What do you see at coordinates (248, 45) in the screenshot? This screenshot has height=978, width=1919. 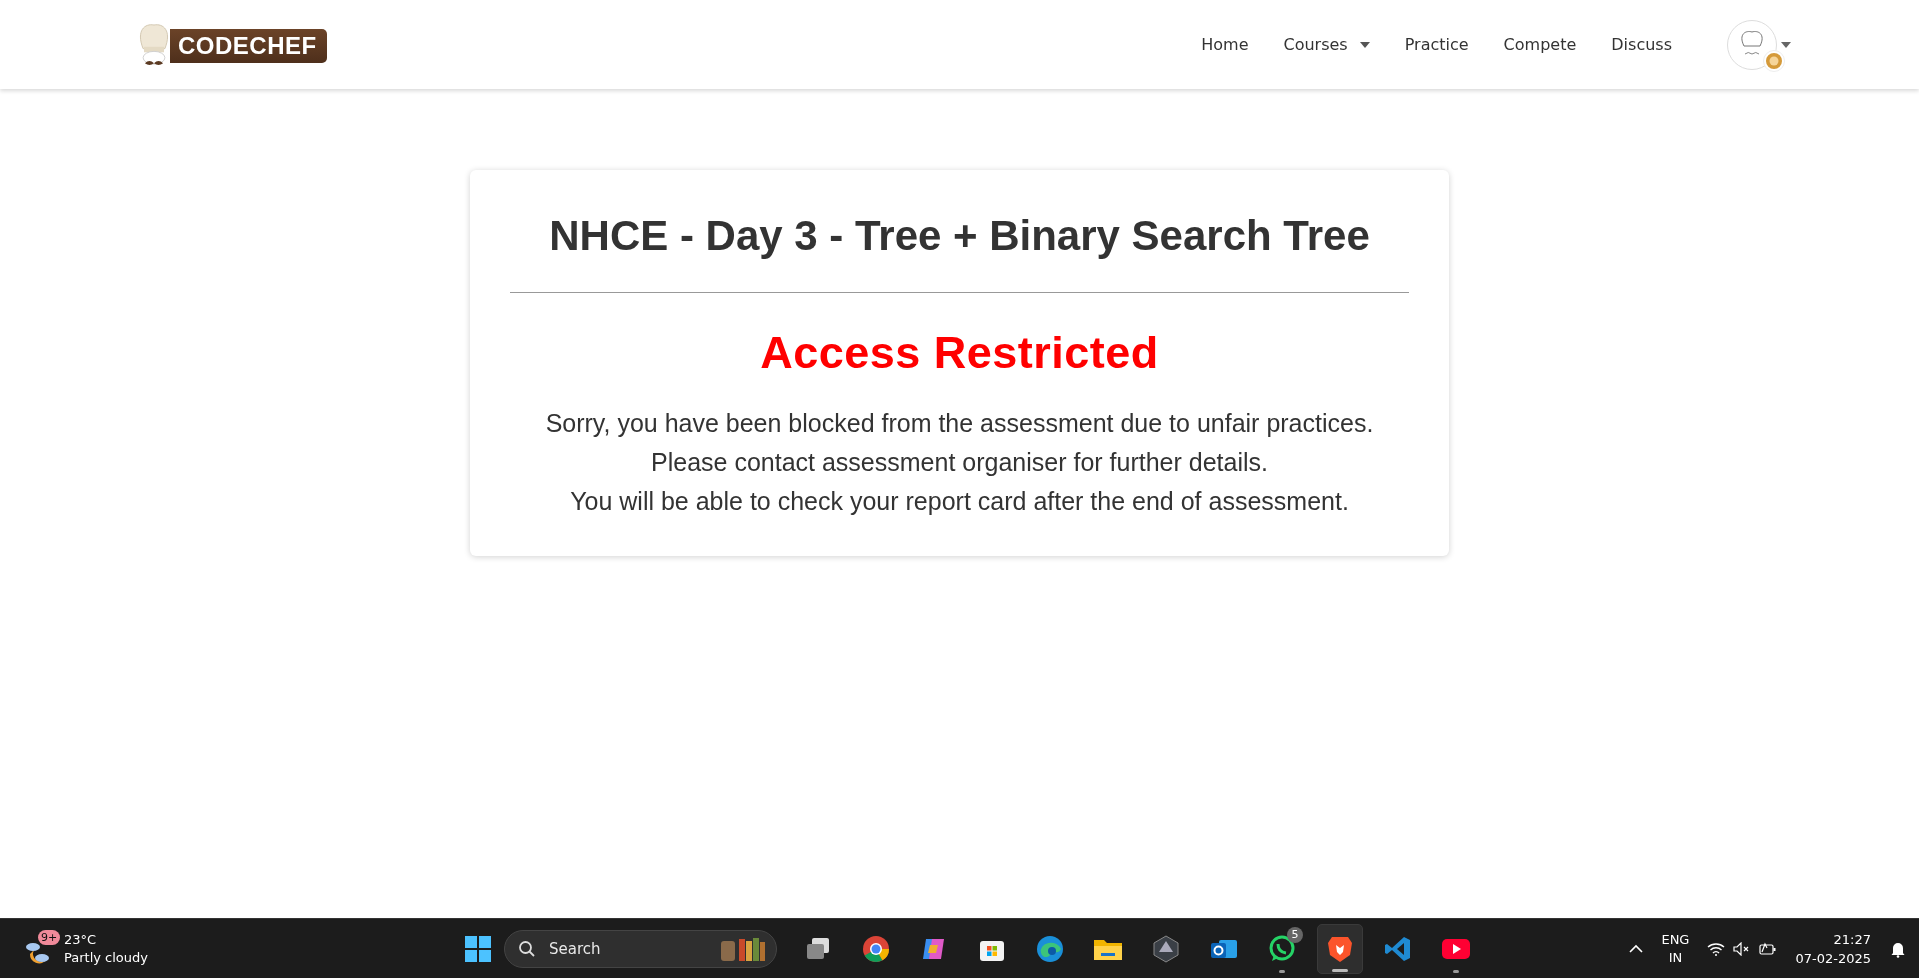 I see `logo-wordmark: CODECHEF` at bounding box center [248, 45].